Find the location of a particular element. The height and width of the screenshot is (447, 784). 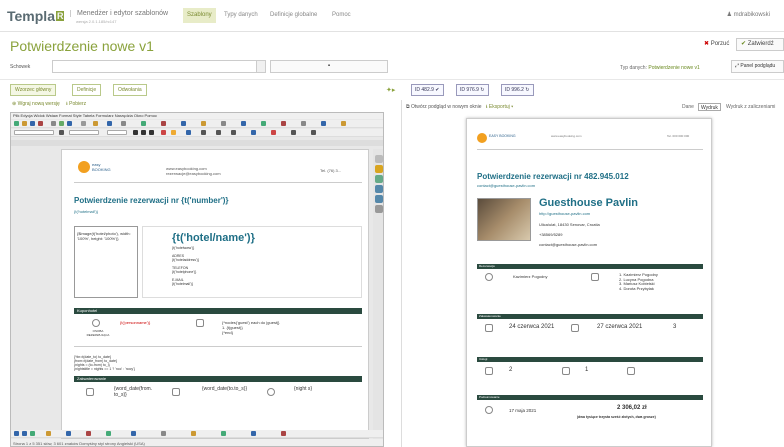

date-from: 24 czerwca 2021 is located at coordinates (532, 327).